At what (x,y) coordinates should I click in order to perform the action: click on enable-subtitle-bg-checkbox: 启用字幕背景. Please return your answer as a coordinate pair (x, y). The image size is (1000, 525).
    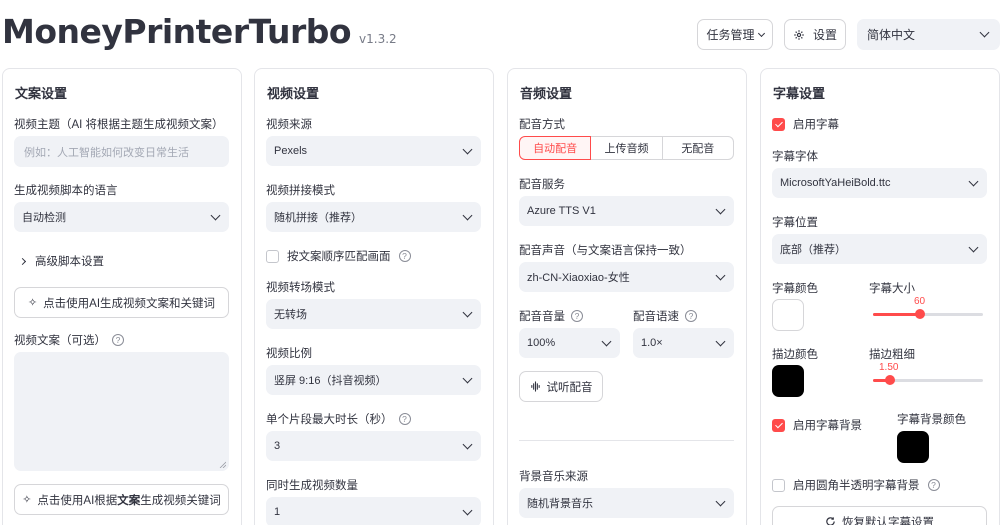
    Looking at the image, I should click on (817, 425).